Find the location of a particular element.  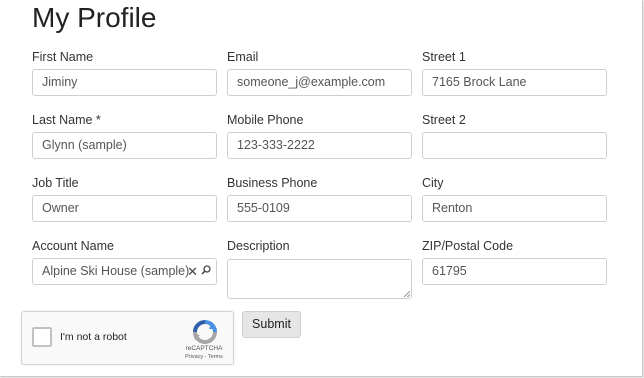

mobile-phone-label: Mobile Phone is located at coordinates (265, 120).